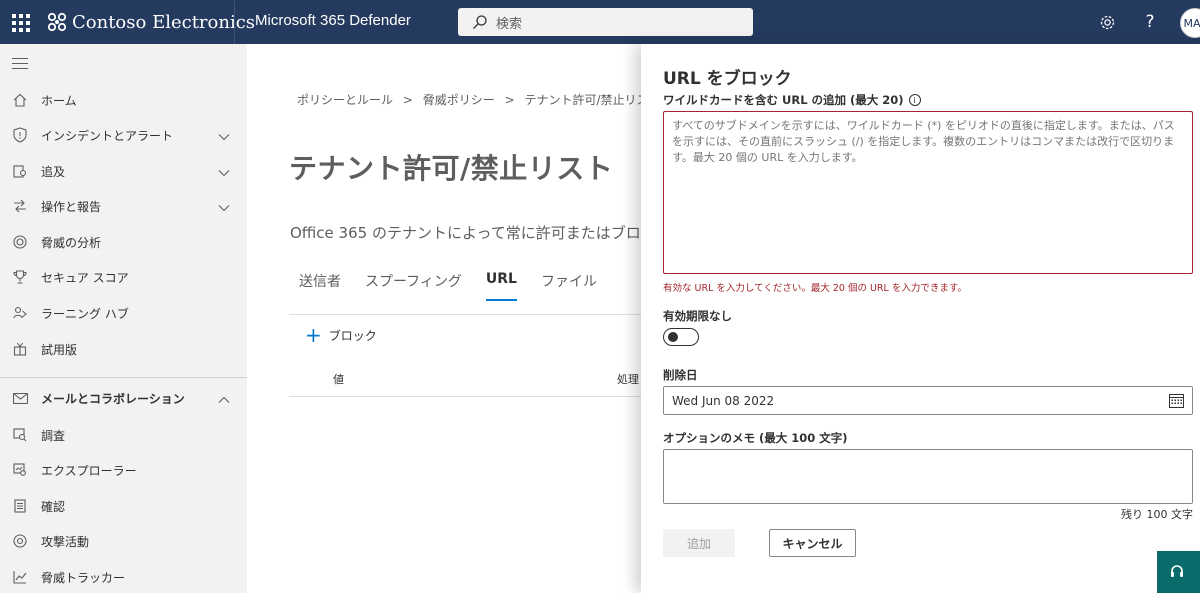 This screenshot has height=593, width=1200. I want to click on waffle-icon, so click(22, 22).